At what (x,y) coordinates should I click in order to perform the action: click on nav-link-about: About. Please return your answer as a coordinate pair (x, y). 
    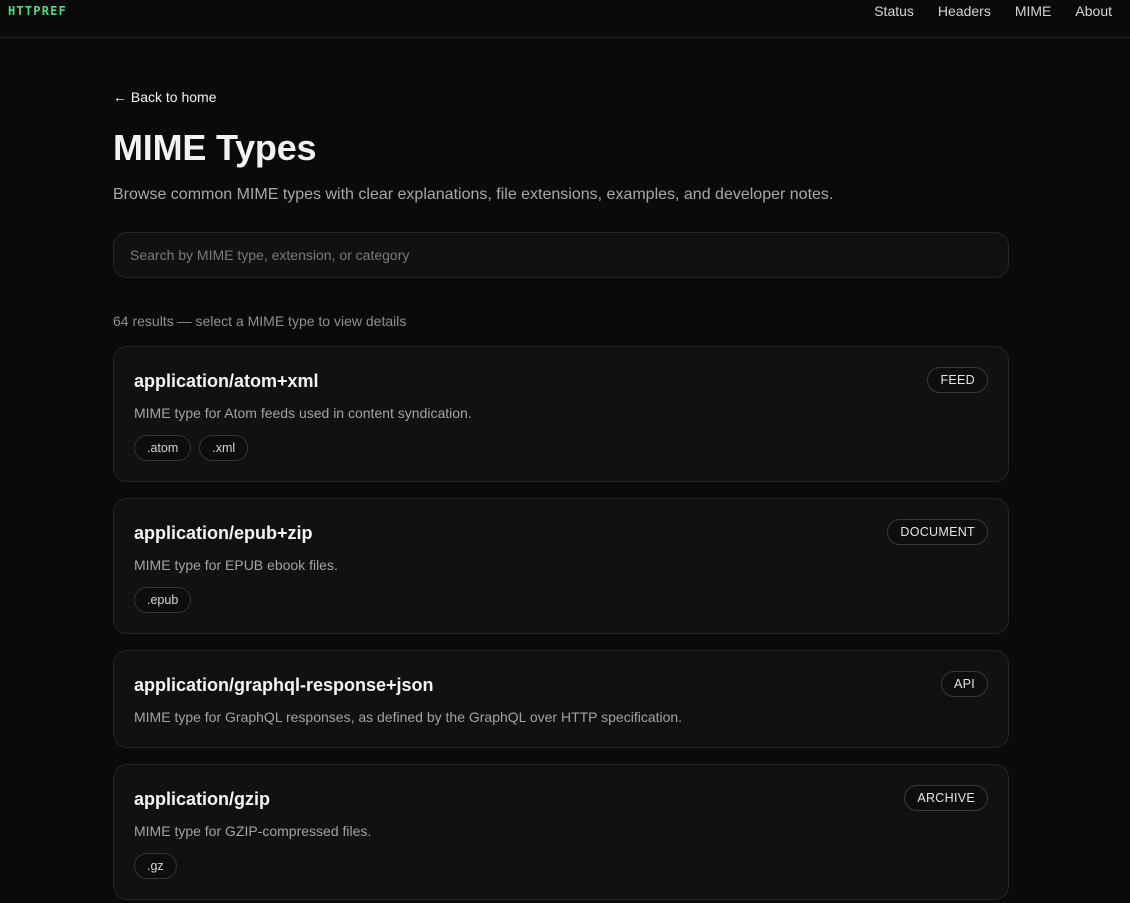
    Looking at the image, I should click on (1093, 11).